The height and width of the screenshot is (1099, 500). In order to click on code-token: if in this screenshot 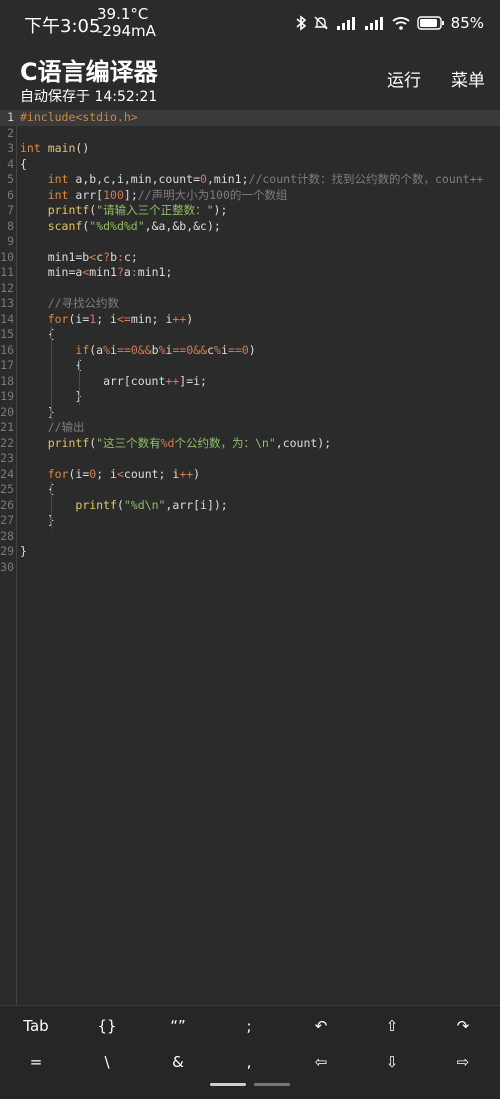, I will do `click(82, 349)`.